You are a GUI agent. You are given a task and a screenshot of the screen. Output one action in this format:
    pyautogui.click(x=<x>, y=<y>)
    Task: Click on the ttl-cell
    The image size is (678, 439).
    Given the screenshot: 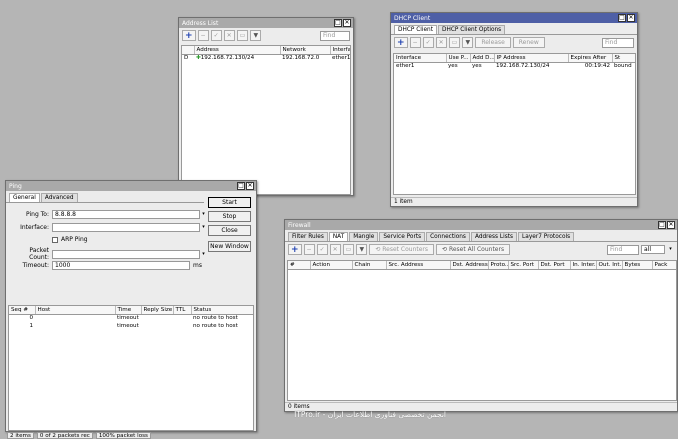 What is the action you would take?
    pyautogui.click(x=182, y=318)
    